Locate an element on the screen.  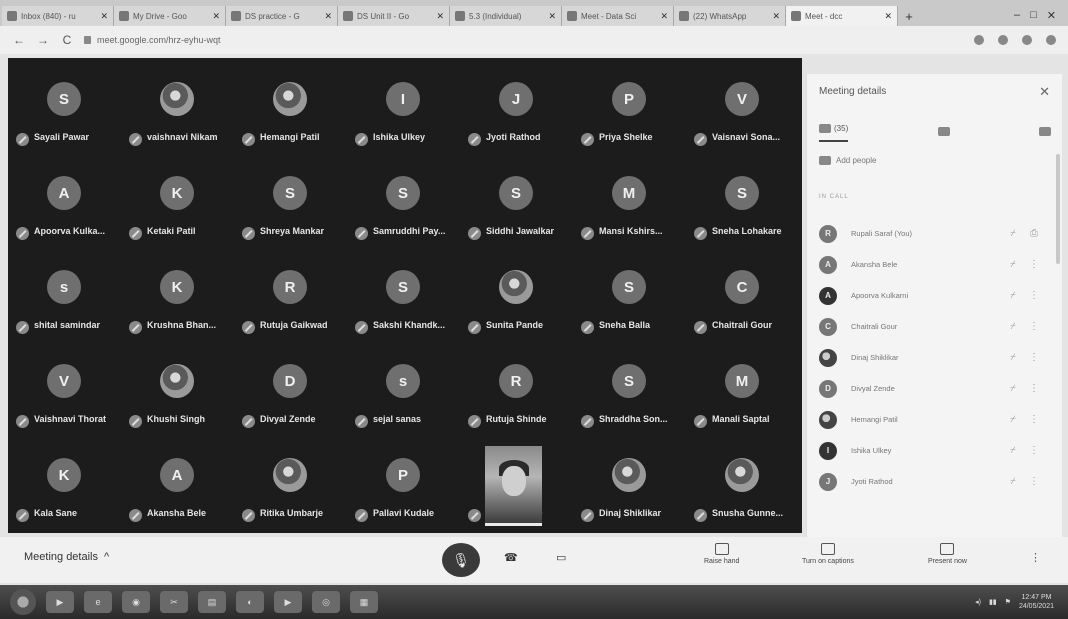
chrome-icon: ◎ is located at coordinates (326, 602).